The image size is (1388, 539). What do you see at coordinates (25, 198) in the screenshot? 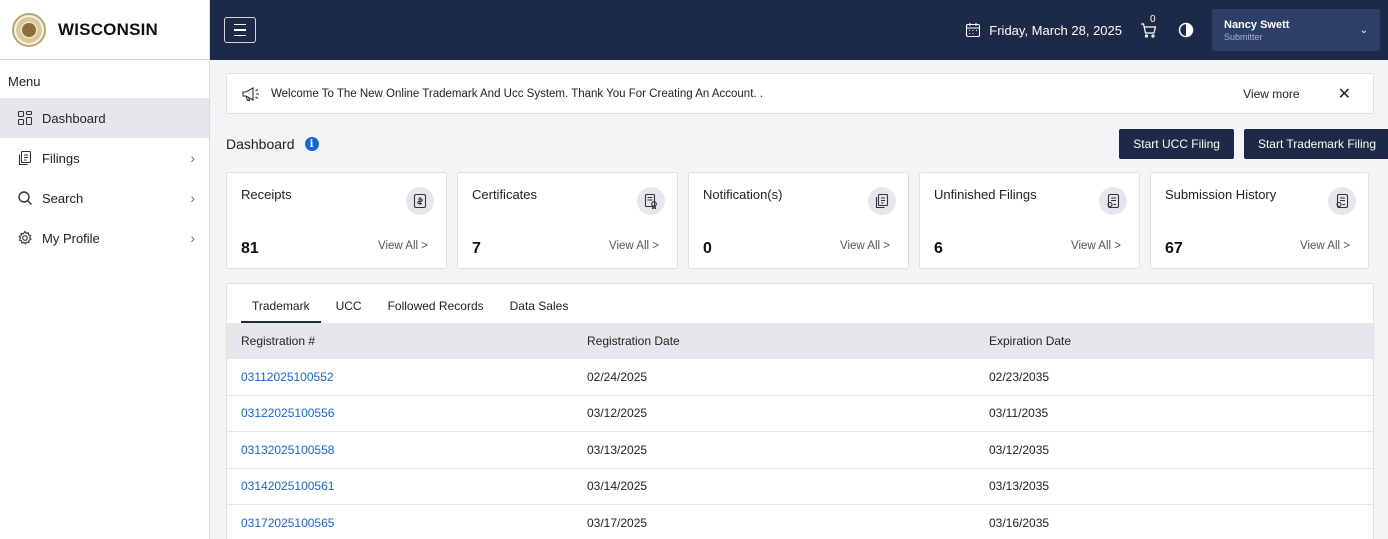
I see `search-icon` at bounding box center [25, 198].